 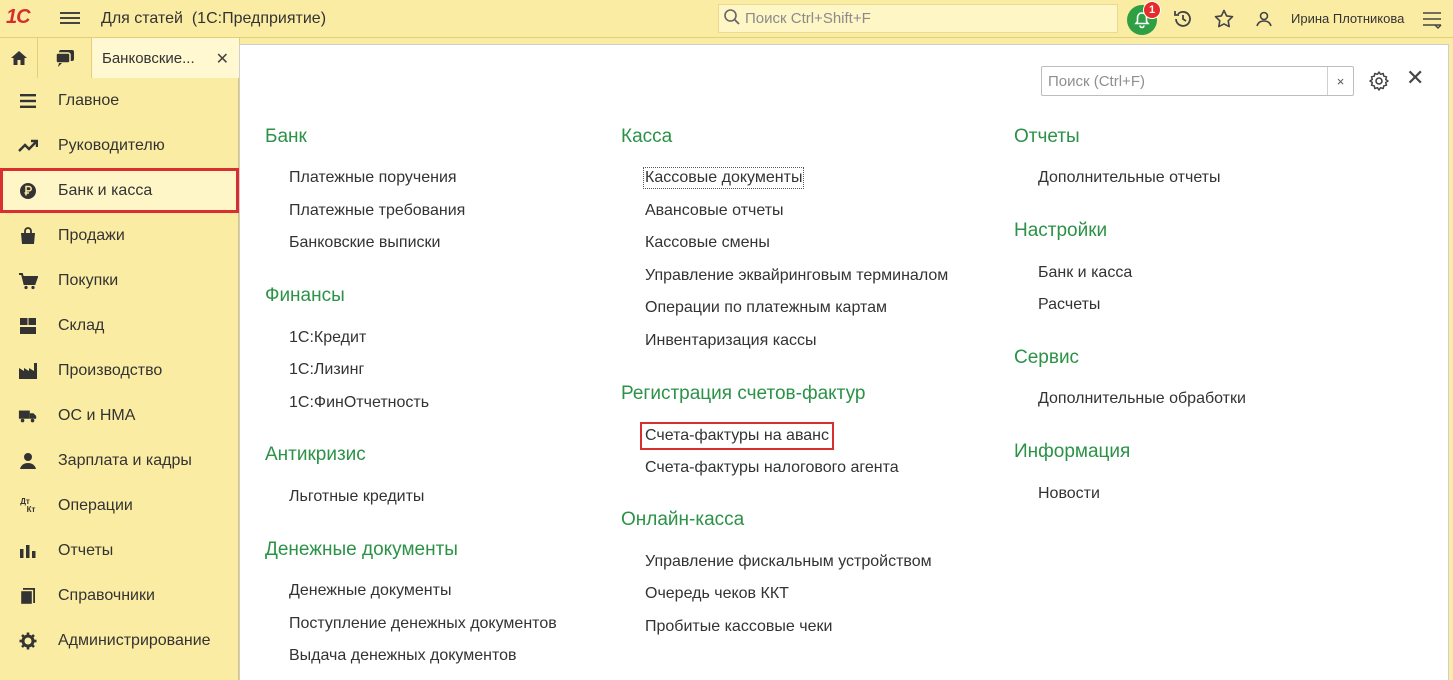 What do you see at coordinates (714, 211) in the screenshot?
I see `link-advance-reports: Авансовые отчеты` at bounding box center [714, 211].